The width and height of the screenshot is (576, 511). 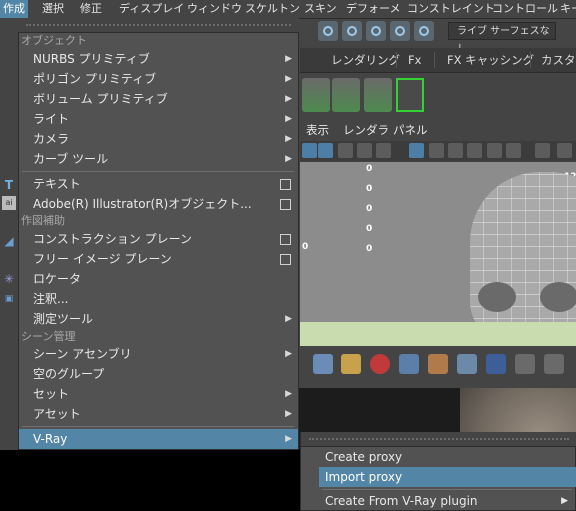 I want to click on locator-icon: ✳, so click(x=9, y=279).